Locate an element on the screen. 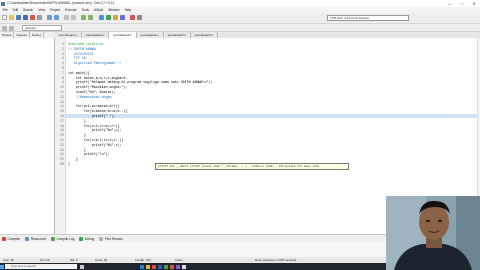  stop-icon is located at coordinates (139, 17).